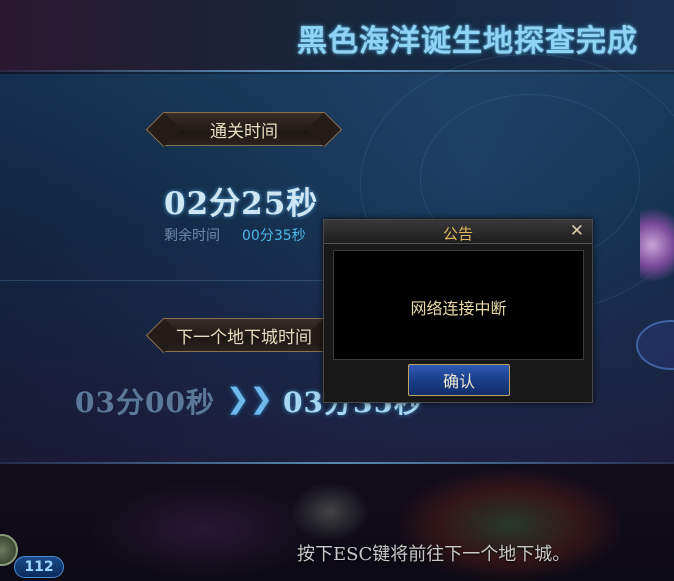  Describe the element at coordinates (205, 530) in the screenshot. I see `bottom-art-glow-left` at that location.